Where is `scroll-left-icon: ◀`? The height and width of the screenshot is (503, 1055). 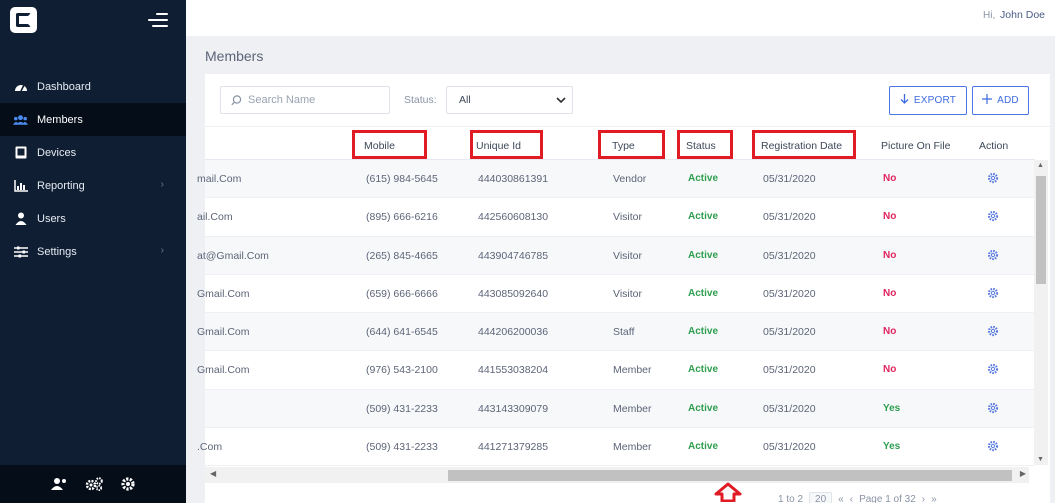
scroll-left-icon: ◀ is located at coordinates (213, 473).